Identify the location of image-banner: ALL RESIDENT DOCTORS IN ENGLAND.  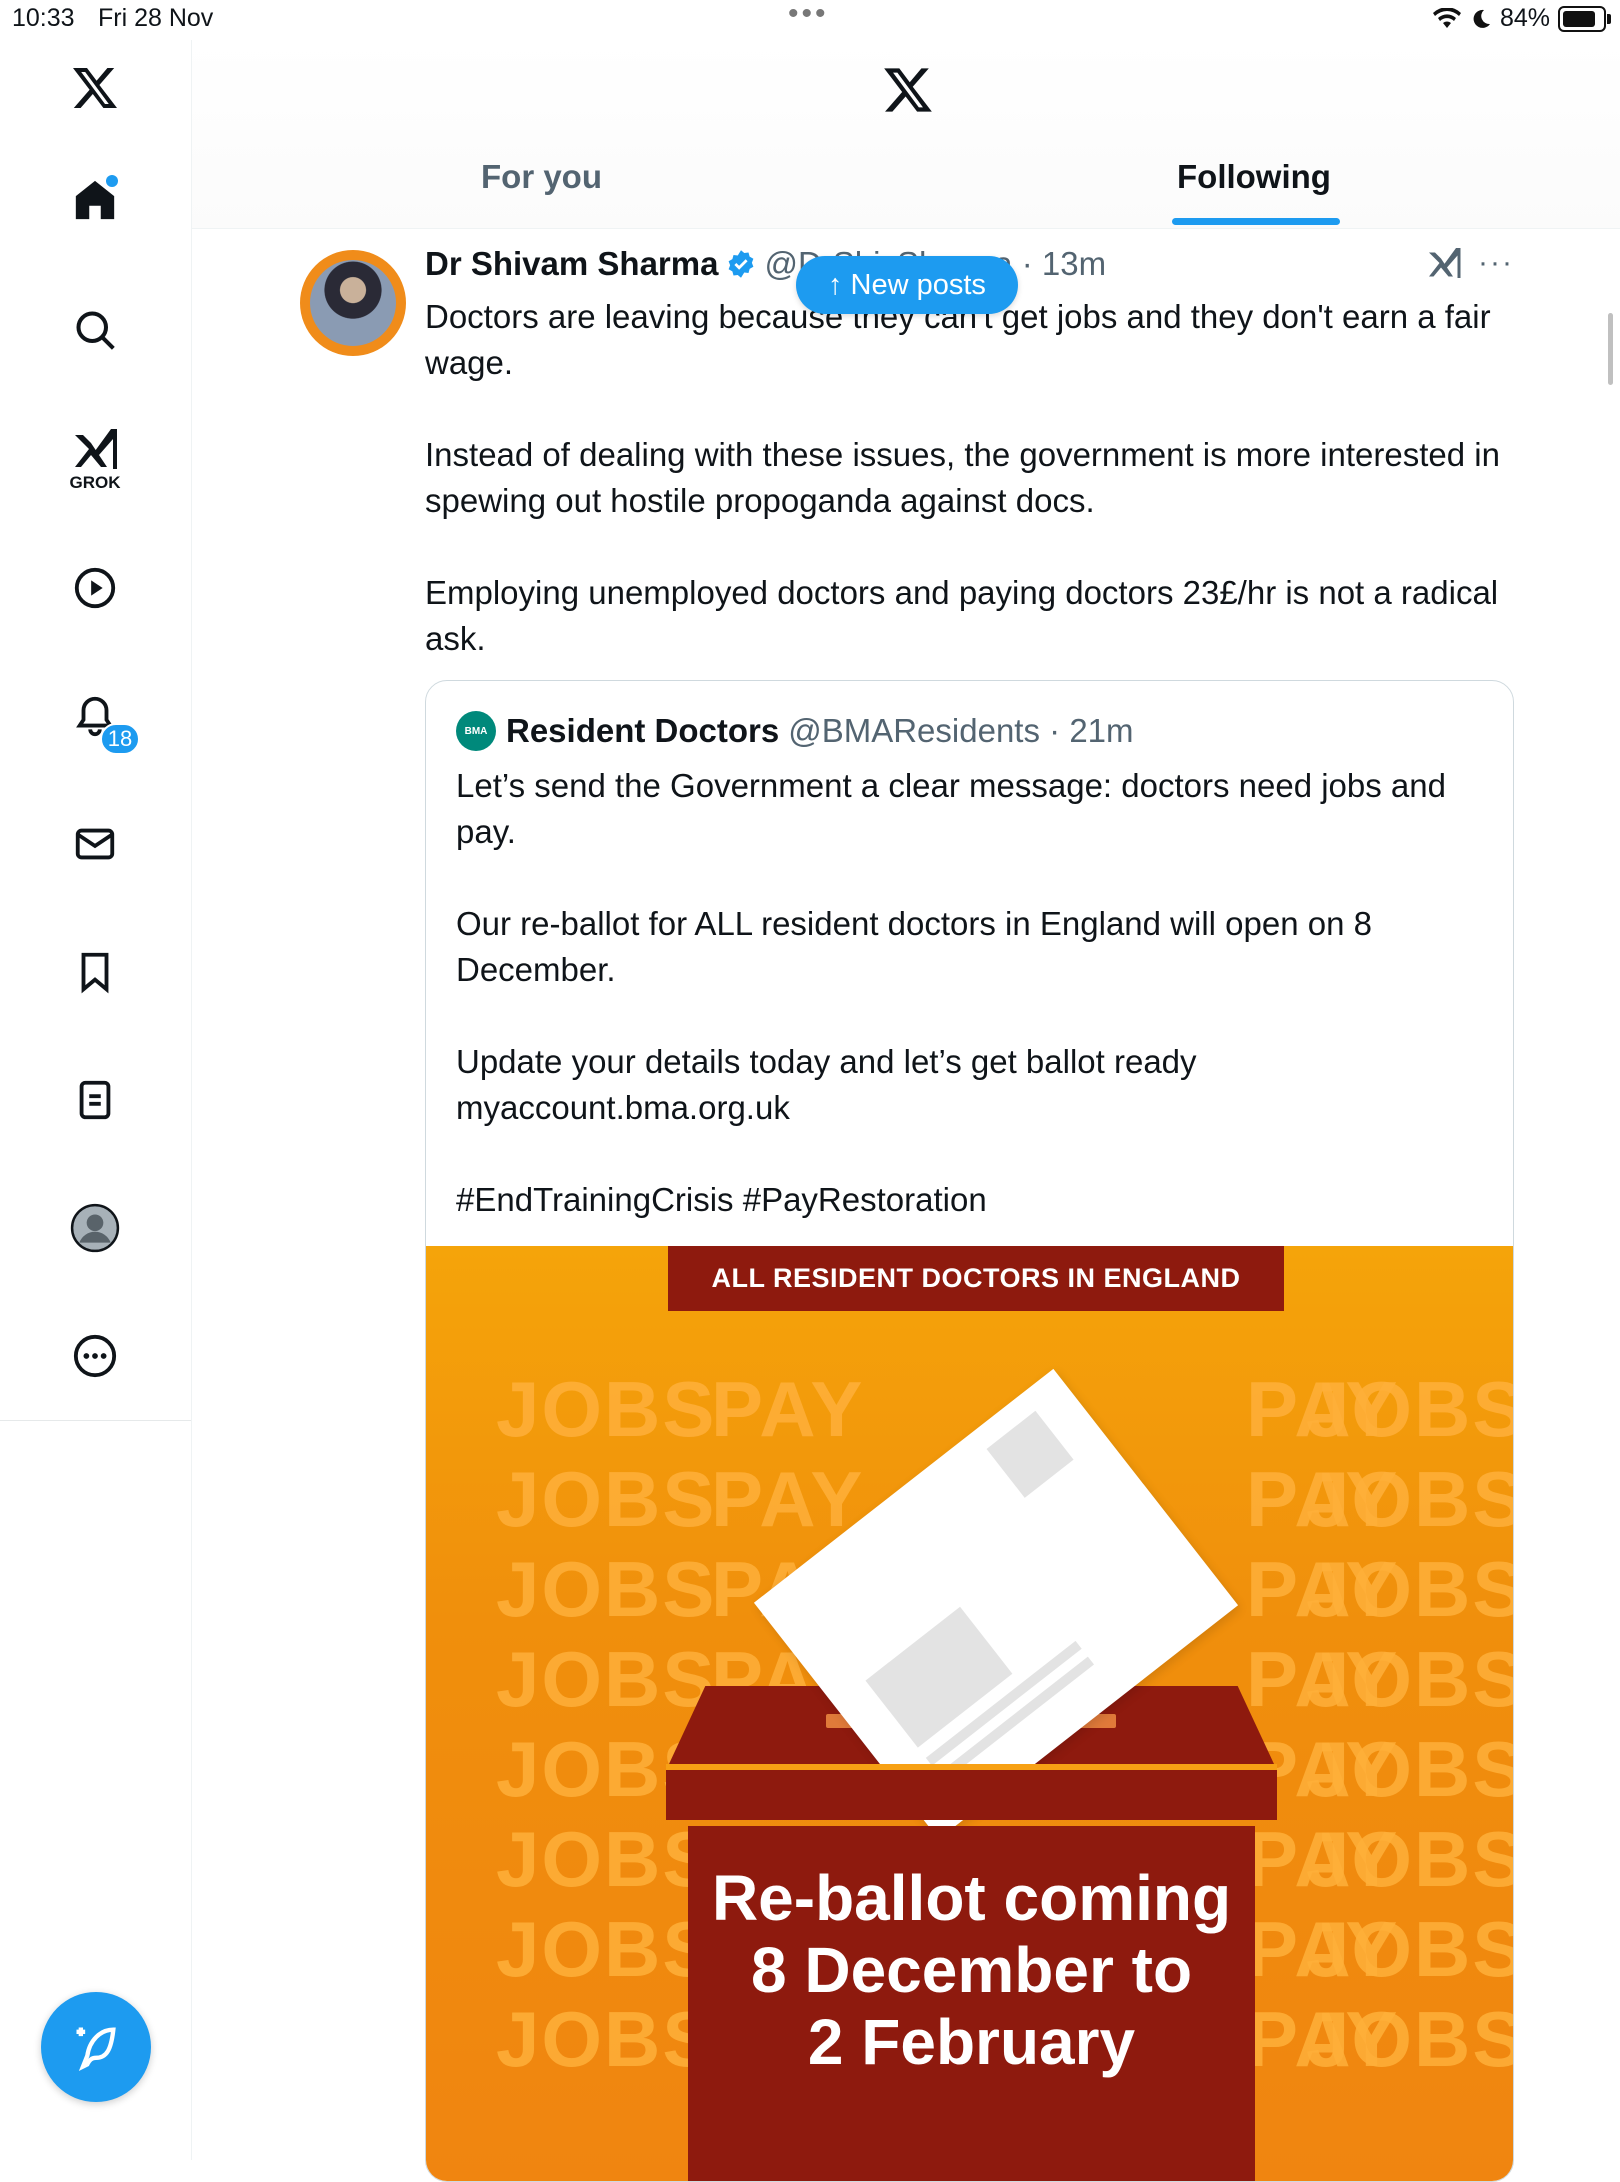
(976, 1278).